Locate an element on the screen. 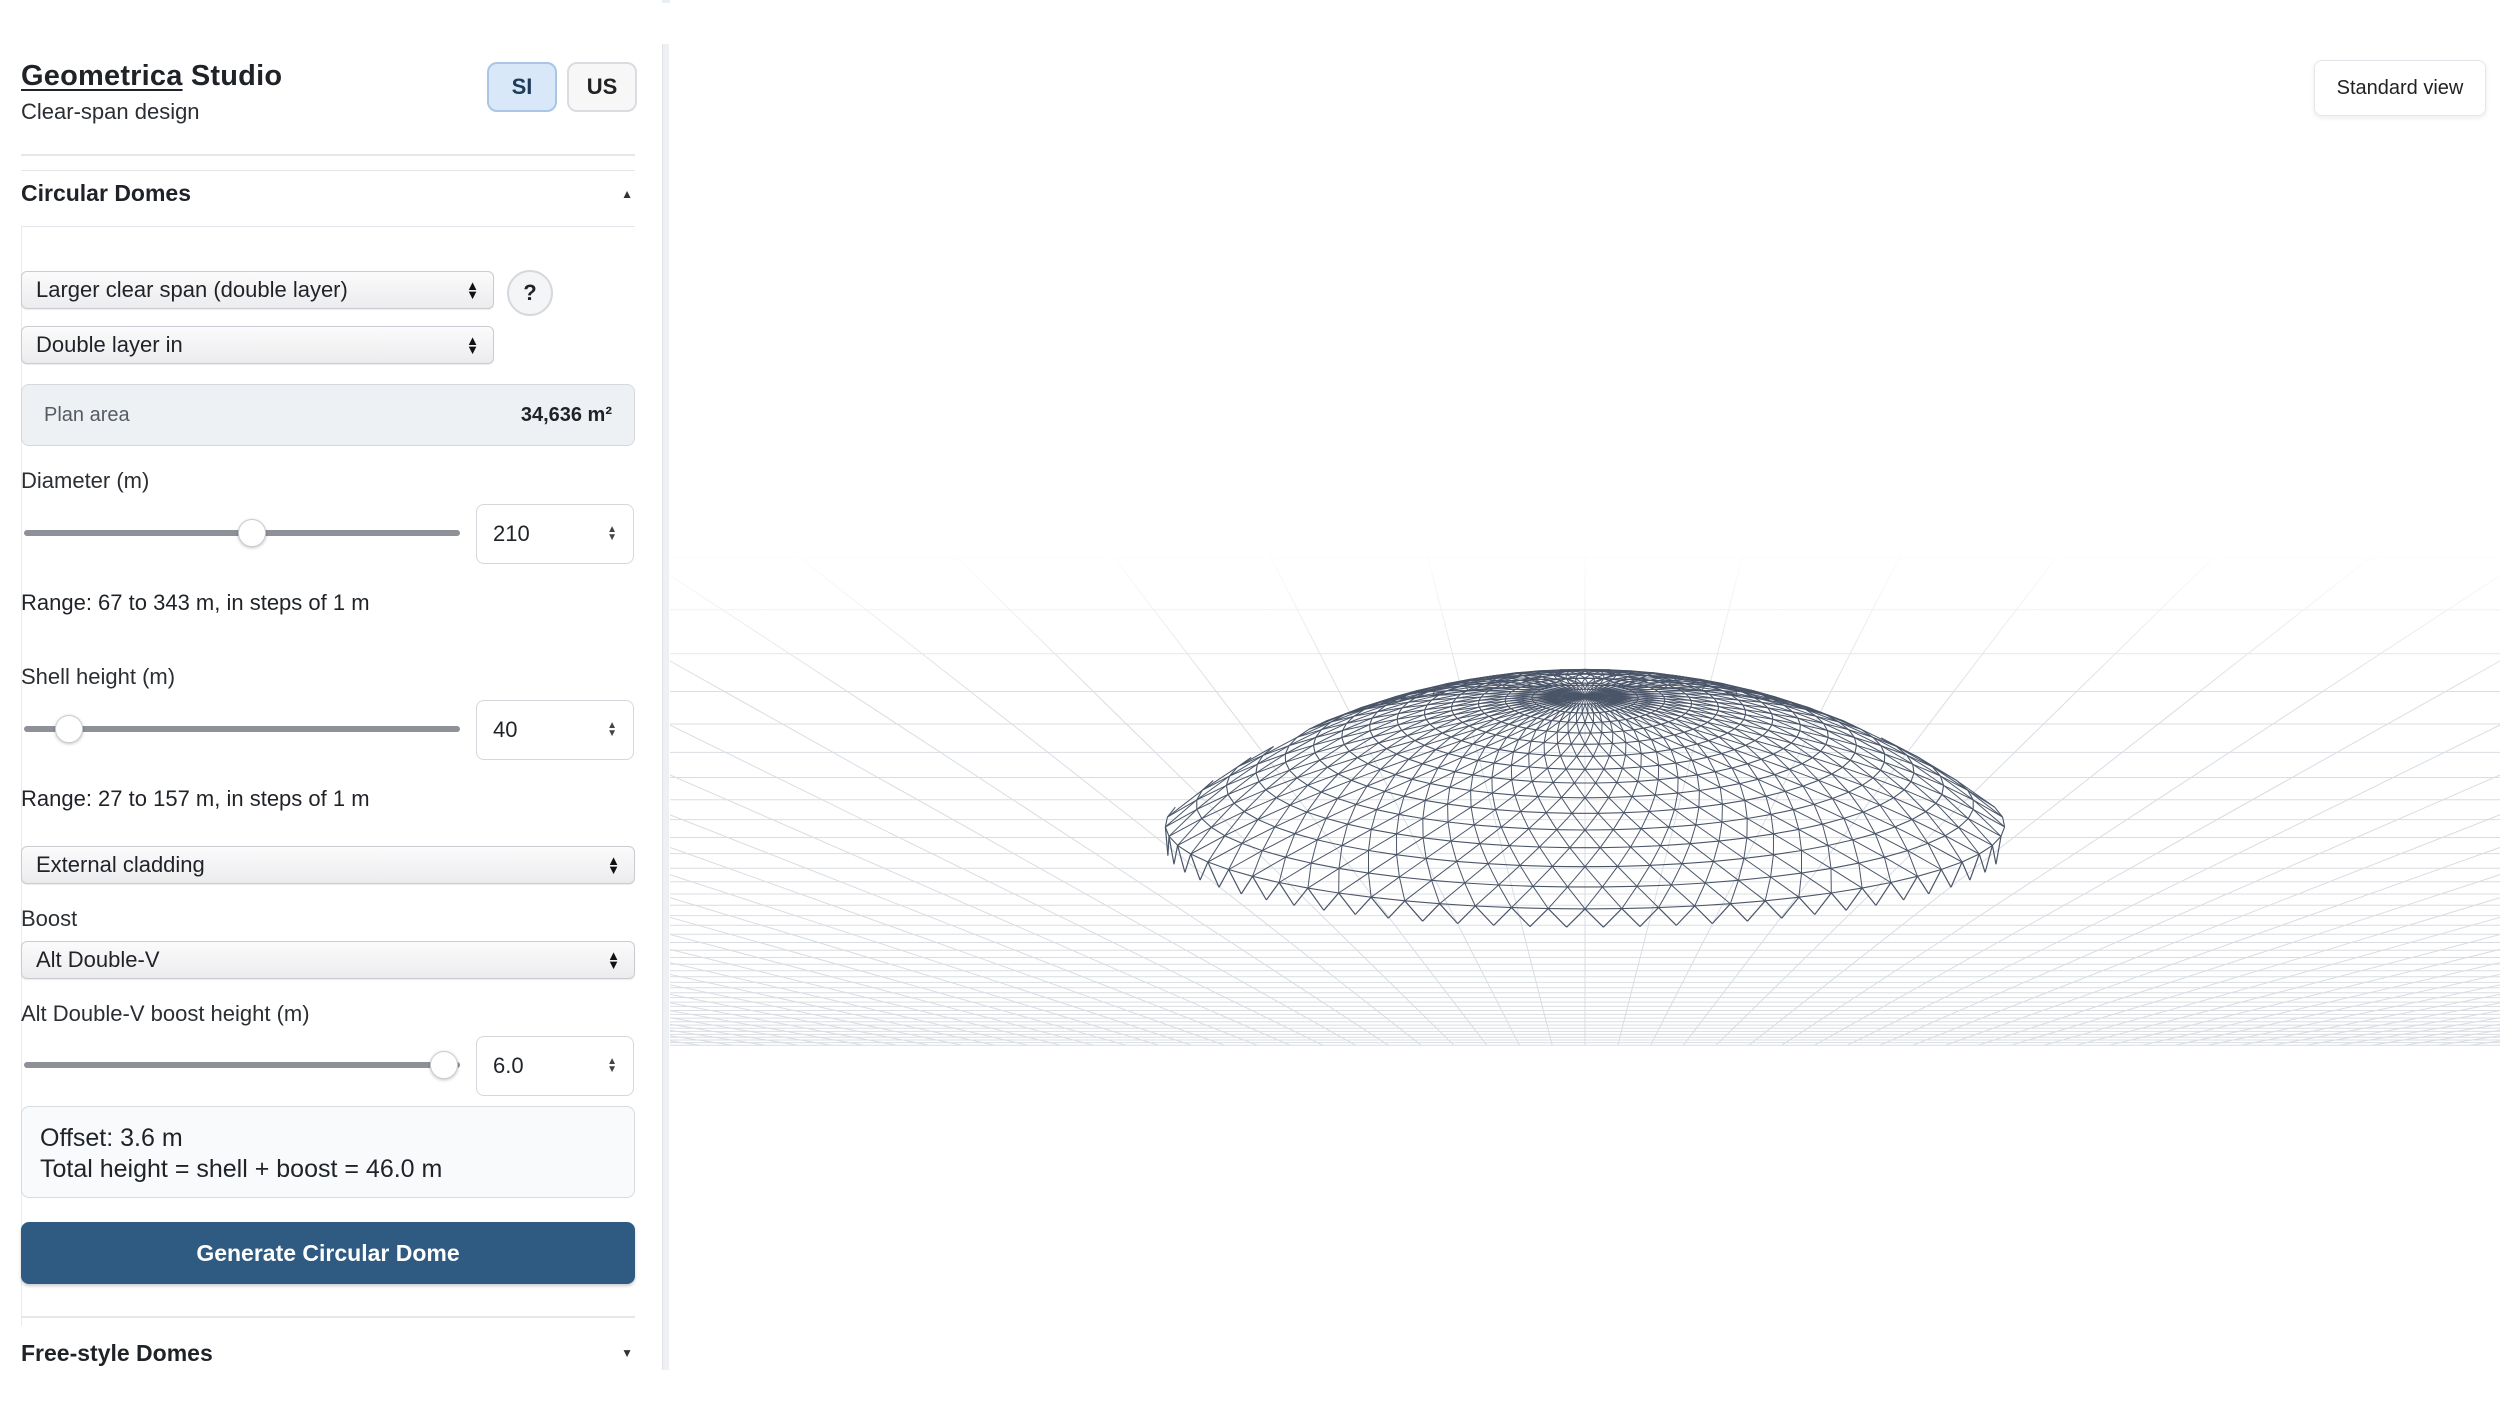  section-circular-domes: Circular Domes ▲ is located at coordinates (328, 193).